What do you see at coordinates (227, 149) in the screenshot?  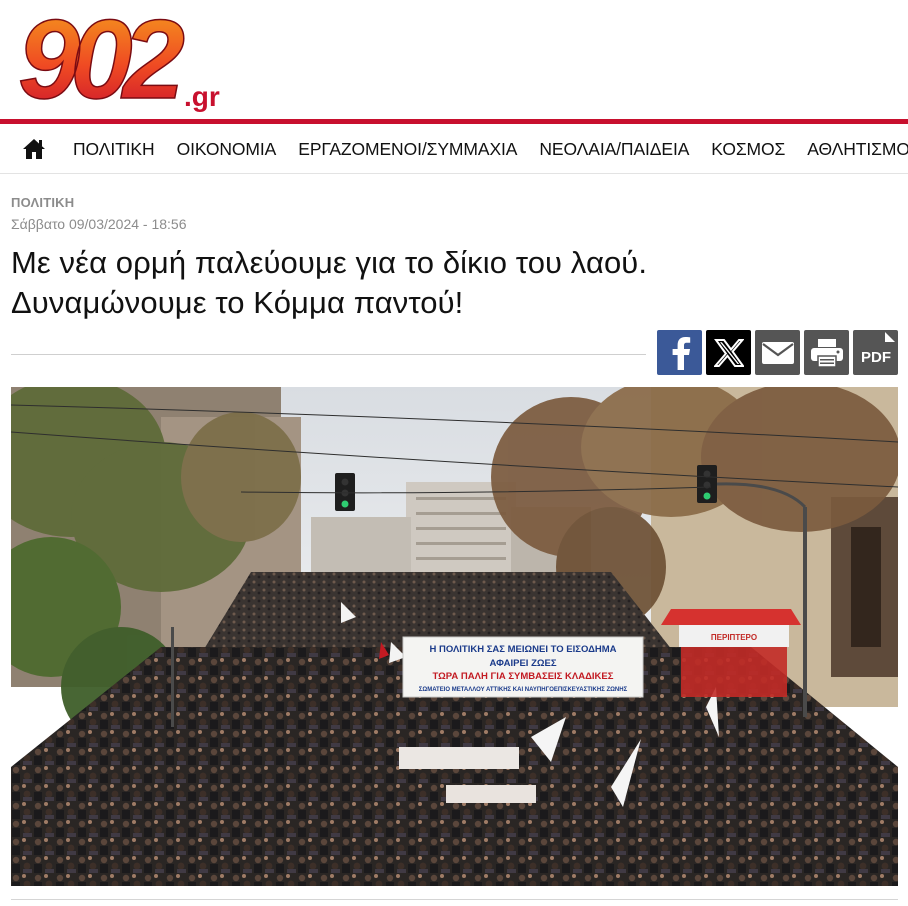 I see `nav-item-oikonomia: ΟΙΚΟΝΟΜΙΑ` at bounding box center [227, 149].